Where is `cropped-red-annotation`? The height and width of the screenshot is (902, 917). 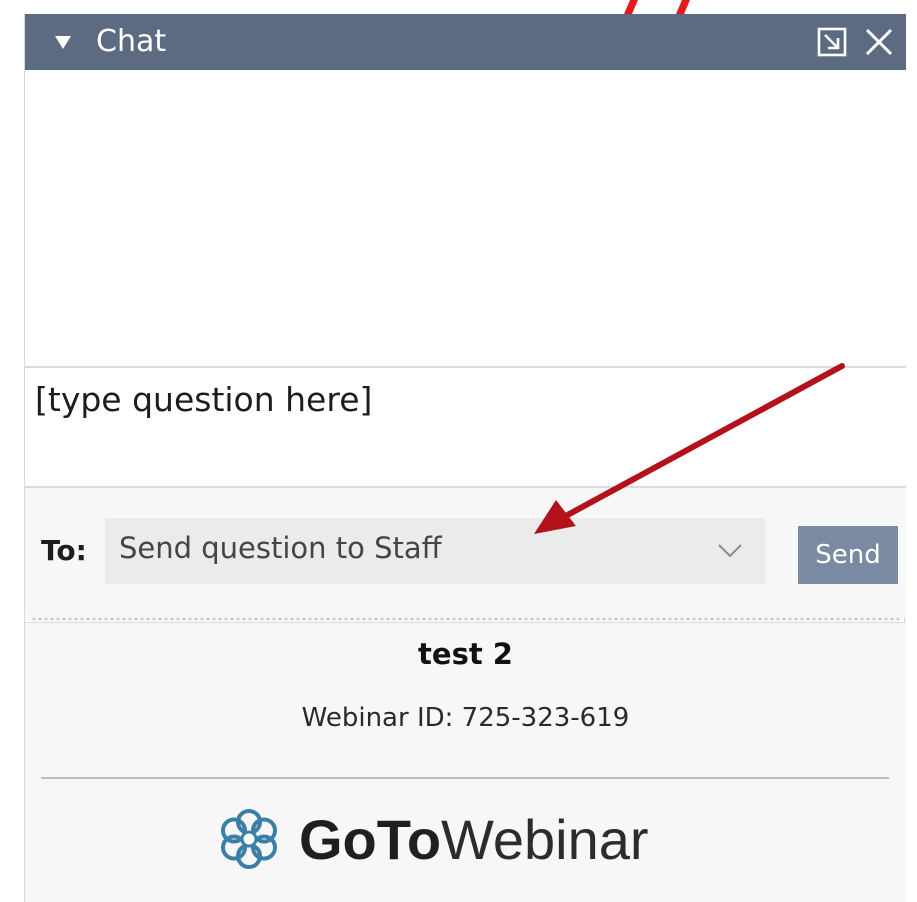 cropped-red-annotation is located at coordinates (665, 7).